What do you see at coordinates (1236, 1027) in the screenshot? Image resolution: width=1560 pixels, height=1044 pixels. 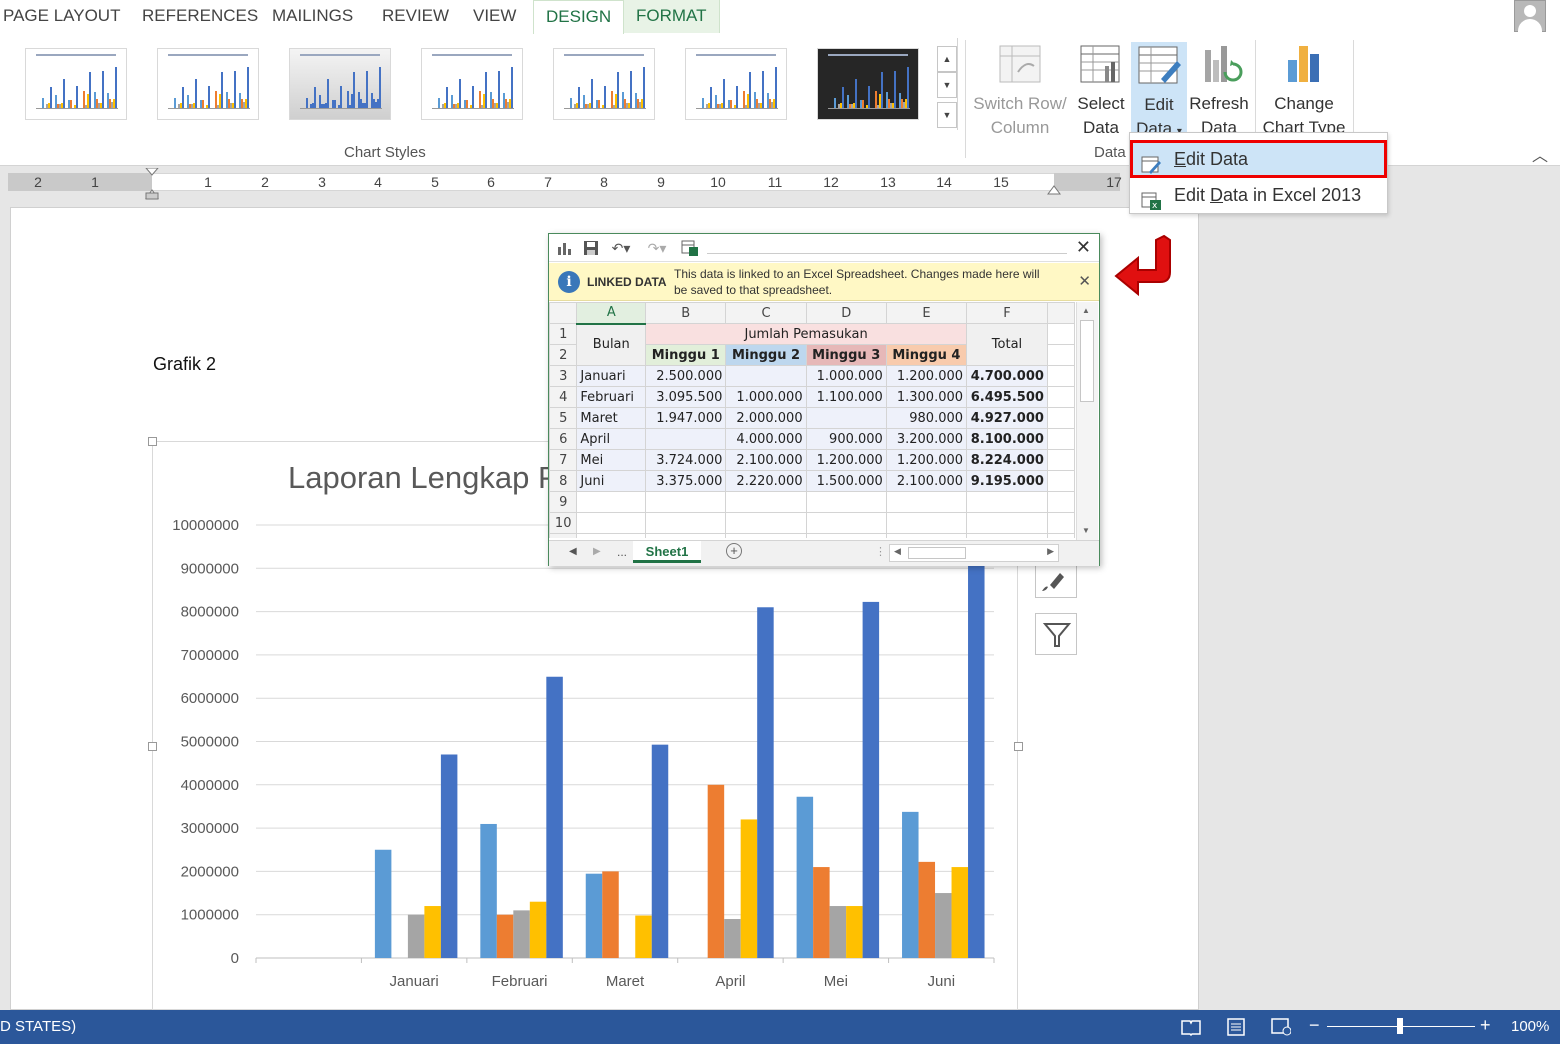 I see `print-layout-icon` at bounding box center [1236, 1027].